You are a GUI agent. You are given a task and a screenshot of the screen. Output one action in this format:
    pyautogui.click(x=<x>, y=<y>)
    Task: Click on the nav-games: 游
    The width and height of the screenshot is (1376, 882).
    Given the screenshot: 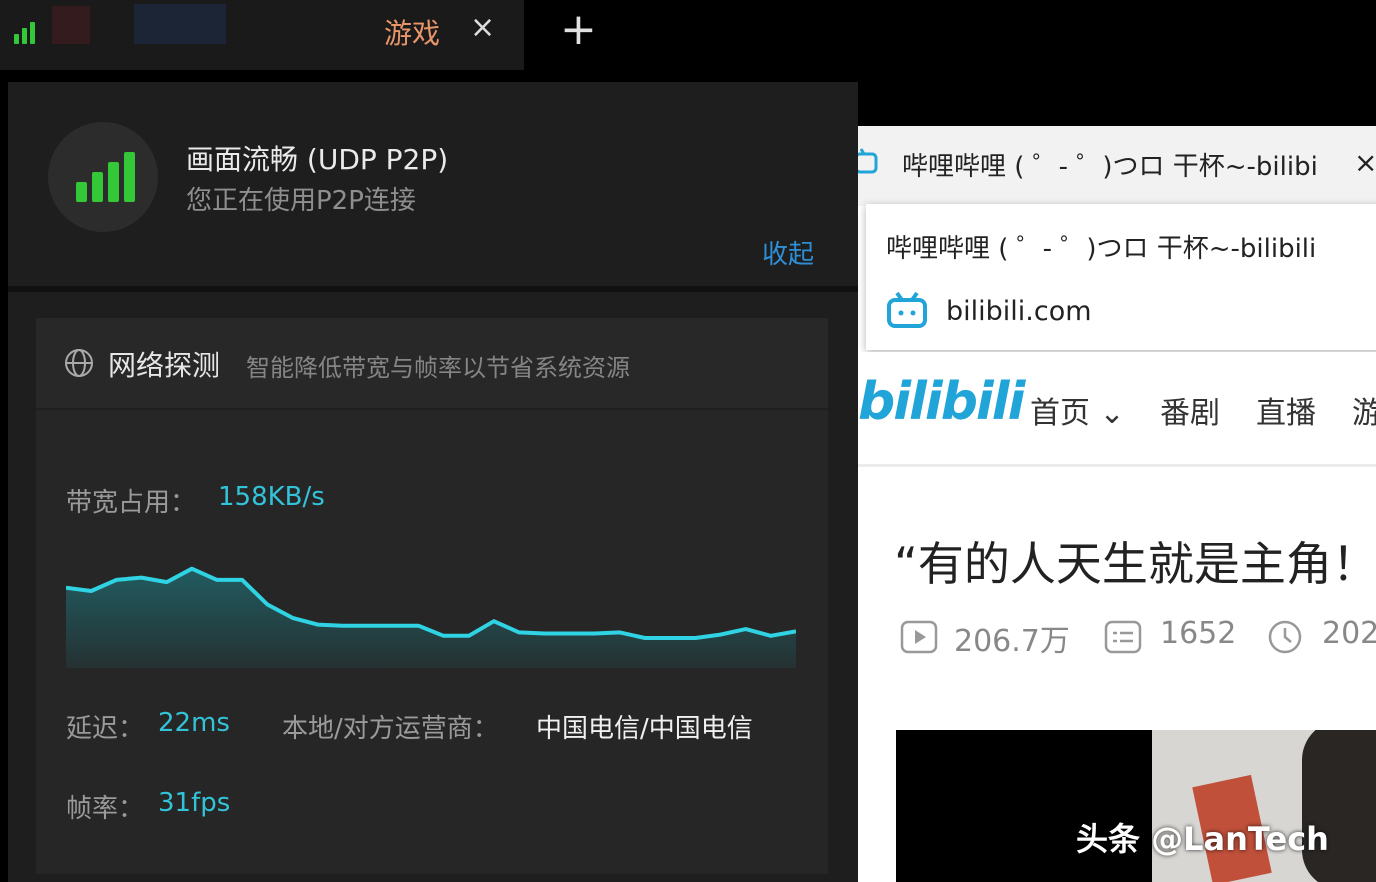 What is the action you would take?
    pyautogui.click(x=1364, y=410)
    